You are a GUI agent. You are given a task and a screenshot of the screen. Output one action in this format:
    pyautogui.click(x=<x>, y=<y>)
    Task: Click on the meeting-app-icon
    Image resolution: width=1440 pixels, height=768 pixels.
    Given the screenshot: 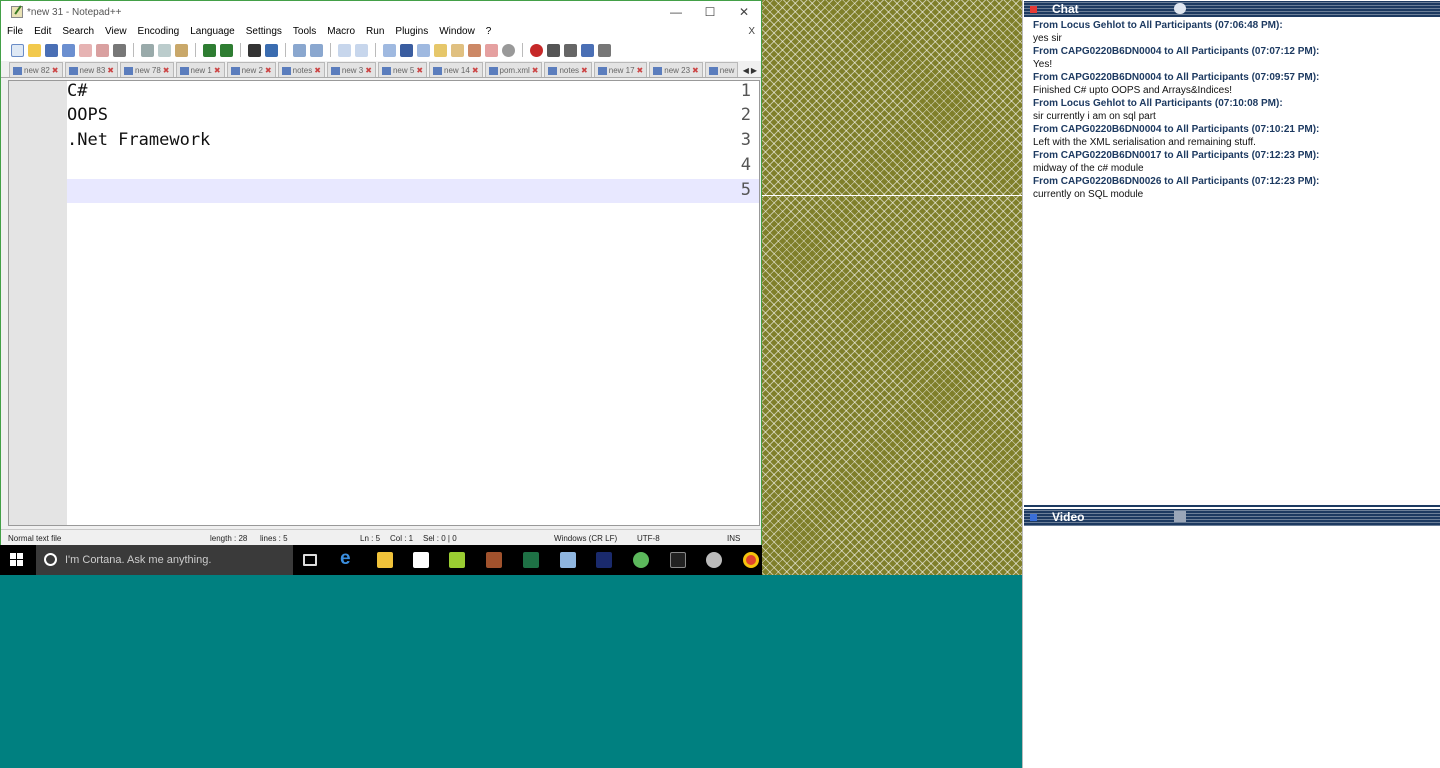 What is the action you would take?
    pyautogui.click(x=604, y=560)
    